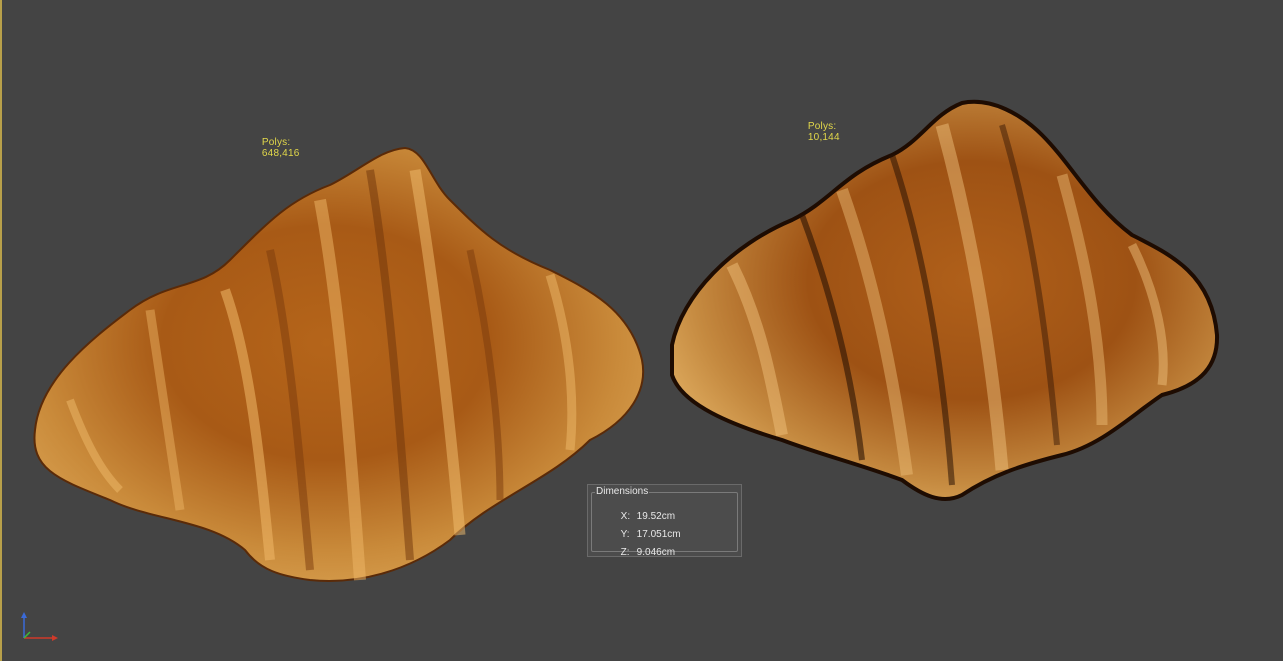 Image resolution: width=1283 pixels, height=661 pixels. What do you see at coordinates (39, 626) in the screenshot?
I see `axis-gizmo-icon` at bounding box center [39, 626].